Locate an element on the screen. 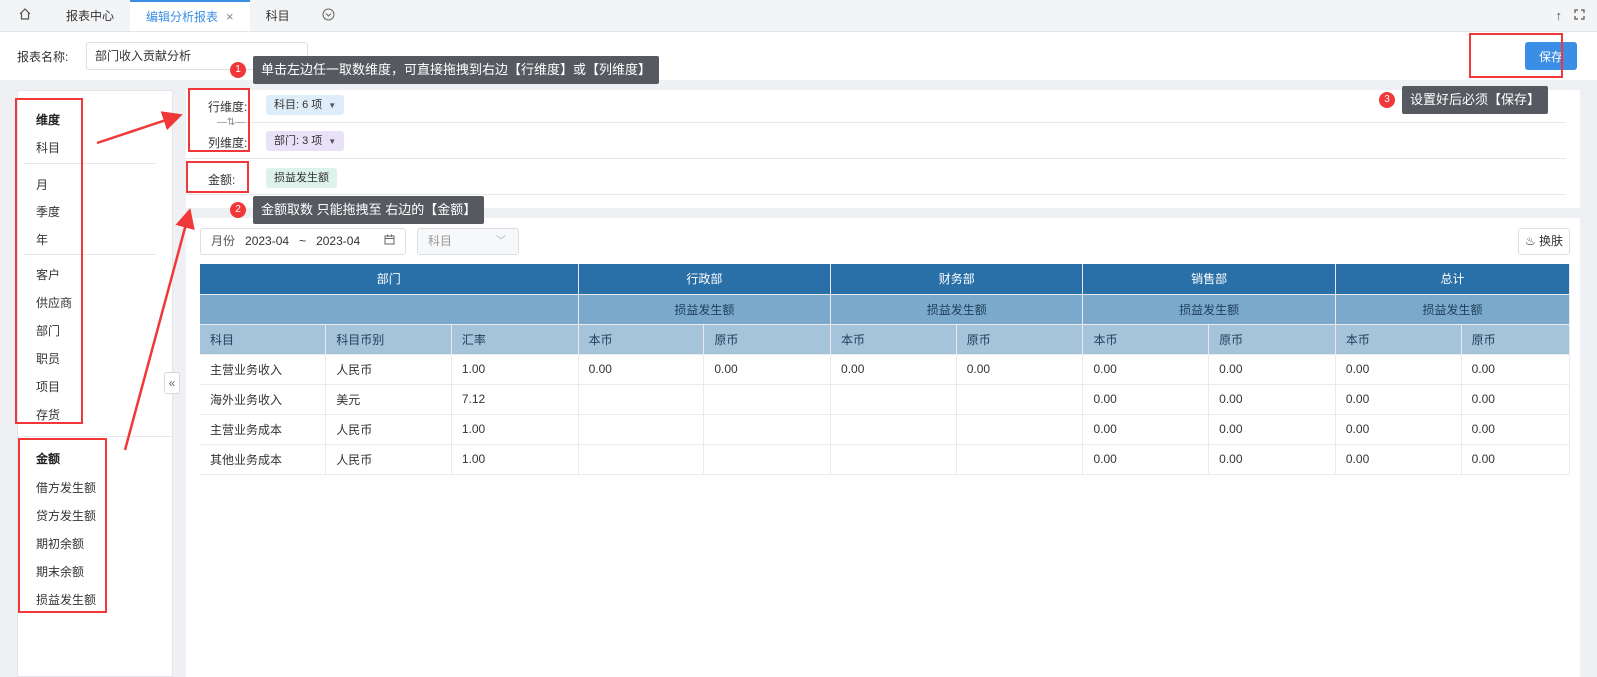 Image resolution: width=1597 pixels, height=677 pixels. table-cell: 7.12 is located at coordinates (515, 399).